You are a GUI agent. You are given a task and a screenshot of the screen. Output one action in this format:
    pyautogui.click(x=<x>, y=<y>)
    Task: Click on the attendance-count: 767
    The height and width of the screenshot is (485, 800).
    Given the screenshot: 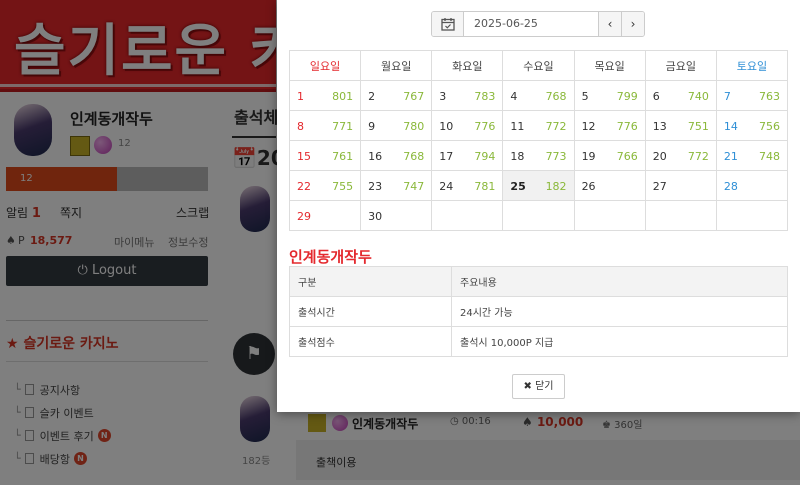 What is the action you would take?
    pyautogui.click(x=414, y=96)
    